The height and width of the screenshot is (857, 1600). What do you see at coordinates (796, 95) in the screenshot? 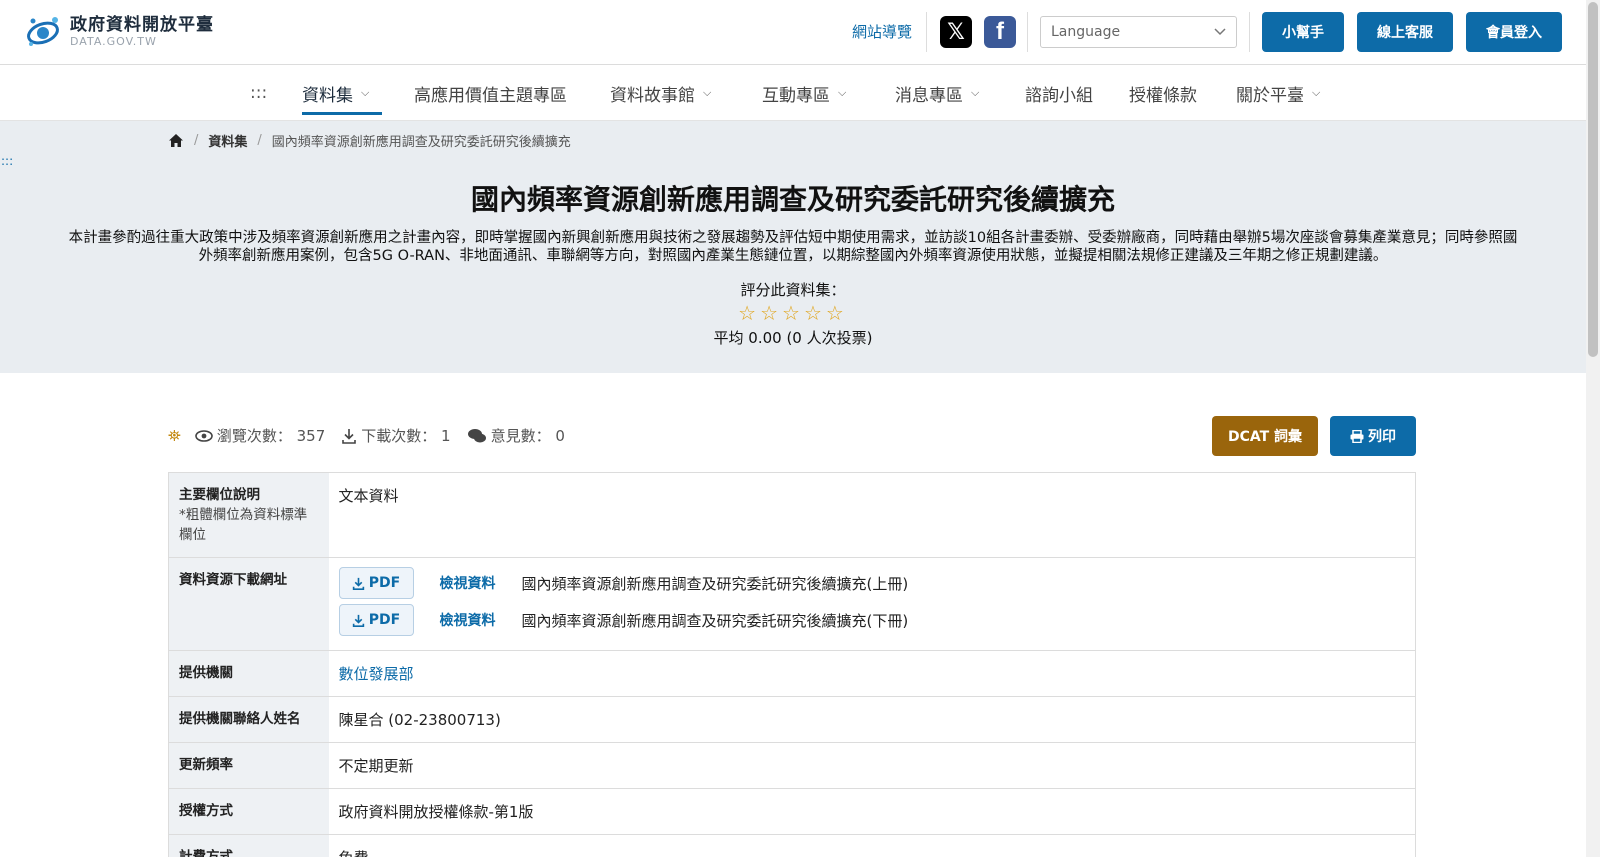
I see `nav-item-label: 互動專區` at bounding box center [796, 95].